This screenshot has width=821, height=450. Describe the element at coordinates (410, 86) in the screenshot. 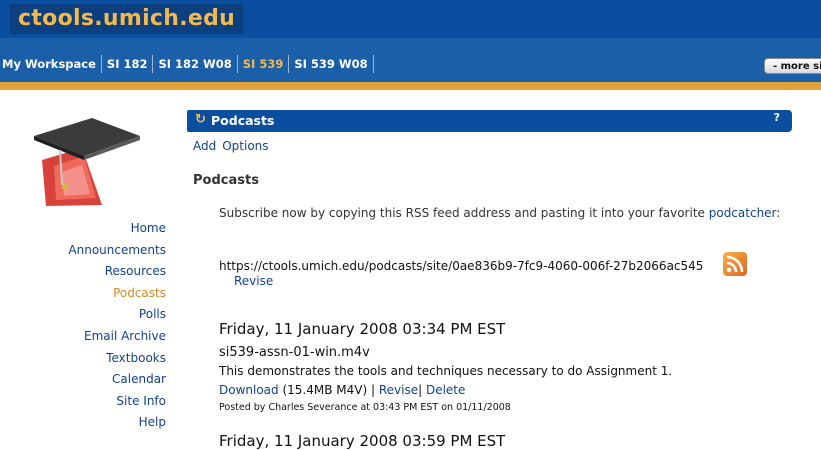

I see `tab-bar-accent-strip` at that location.